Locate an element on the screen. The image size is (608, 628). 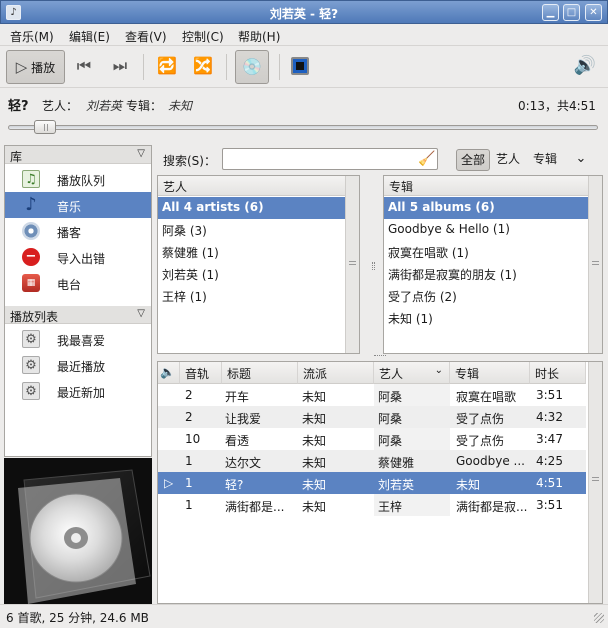
artist-scrollbar is located at coordinates (352, 264).